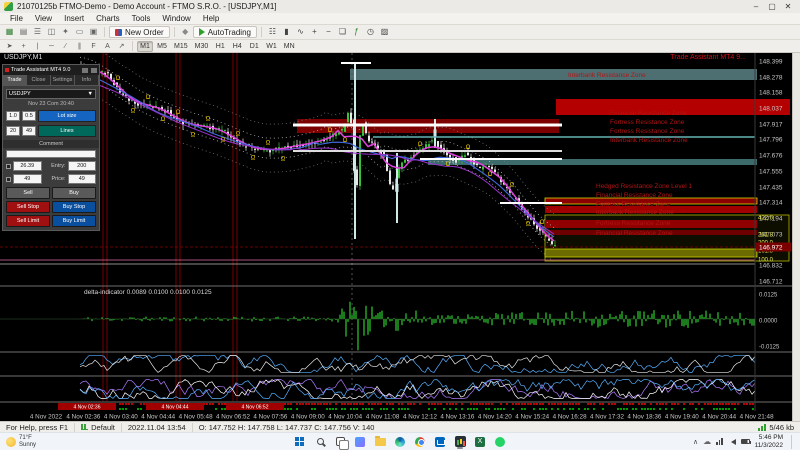 This screenshot has width=800, height=450. What do you see at coordinates (440, 441) in the screenshot?
I see `taskbar-app-store` at bounding box center [440, 441].